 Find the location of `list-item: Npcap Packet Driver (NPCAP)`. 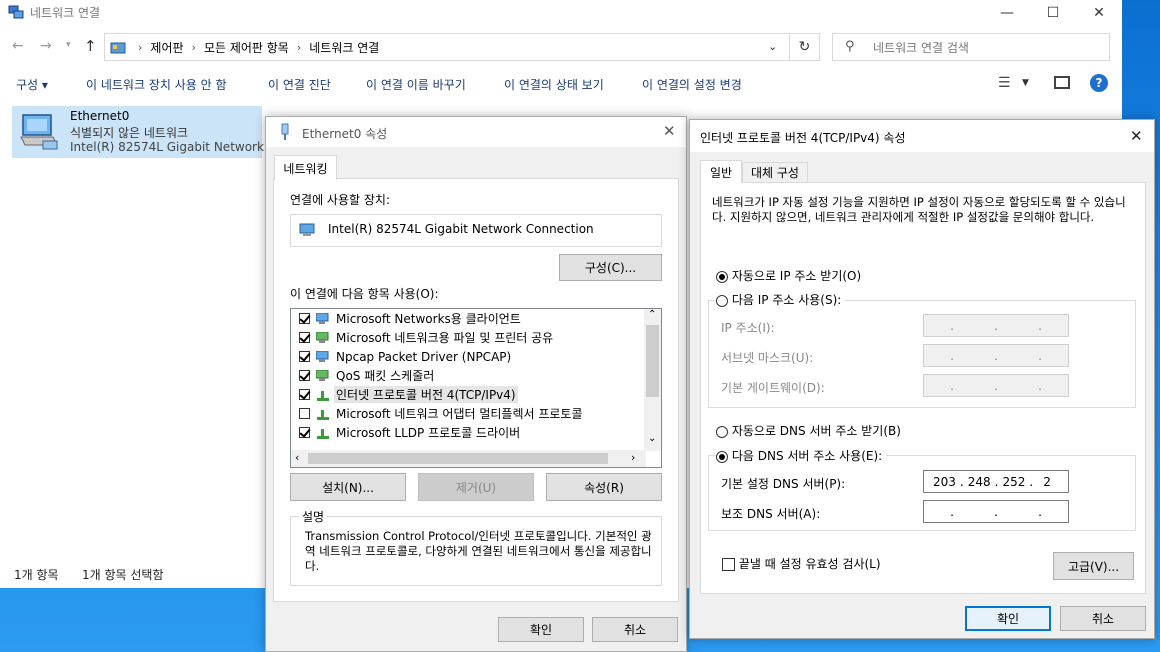

list-item: Npcap Packet Driver (NPCAP) is located at coordinates (406, 356).